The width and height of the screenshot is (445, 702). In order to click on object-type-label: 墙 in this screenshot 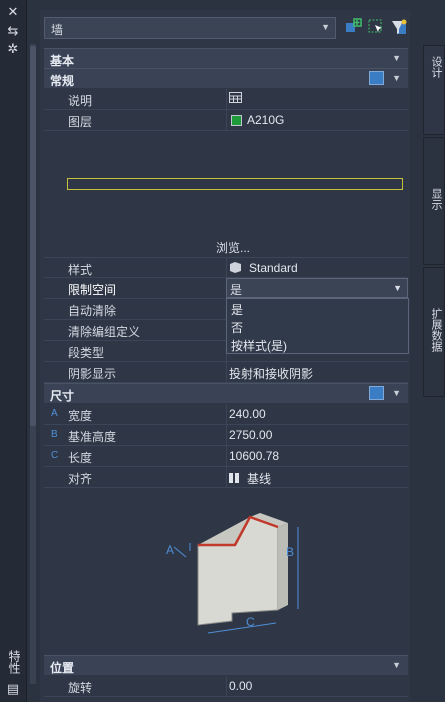, I will do `click(57, 30)`.